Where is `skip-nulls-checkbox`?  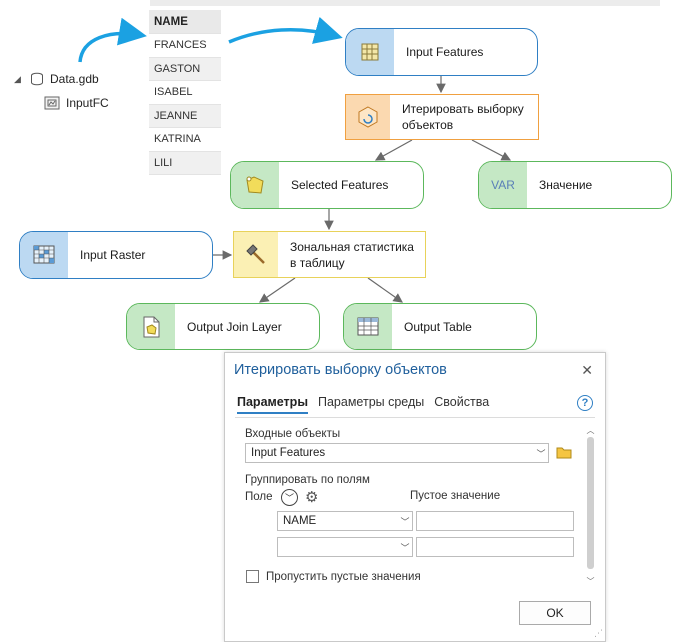 skip-nulls-checkbox is located at coordinates (252, 576).